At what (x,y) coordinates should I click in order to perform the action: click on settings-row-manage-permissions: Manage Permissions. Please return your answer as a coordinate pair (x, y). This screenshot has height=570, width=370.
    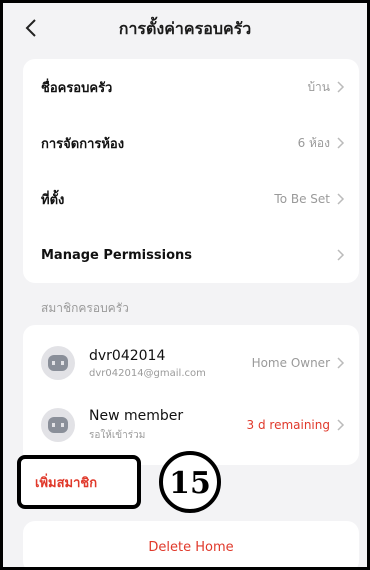
    Looking at the image, I should click on (191, 255).